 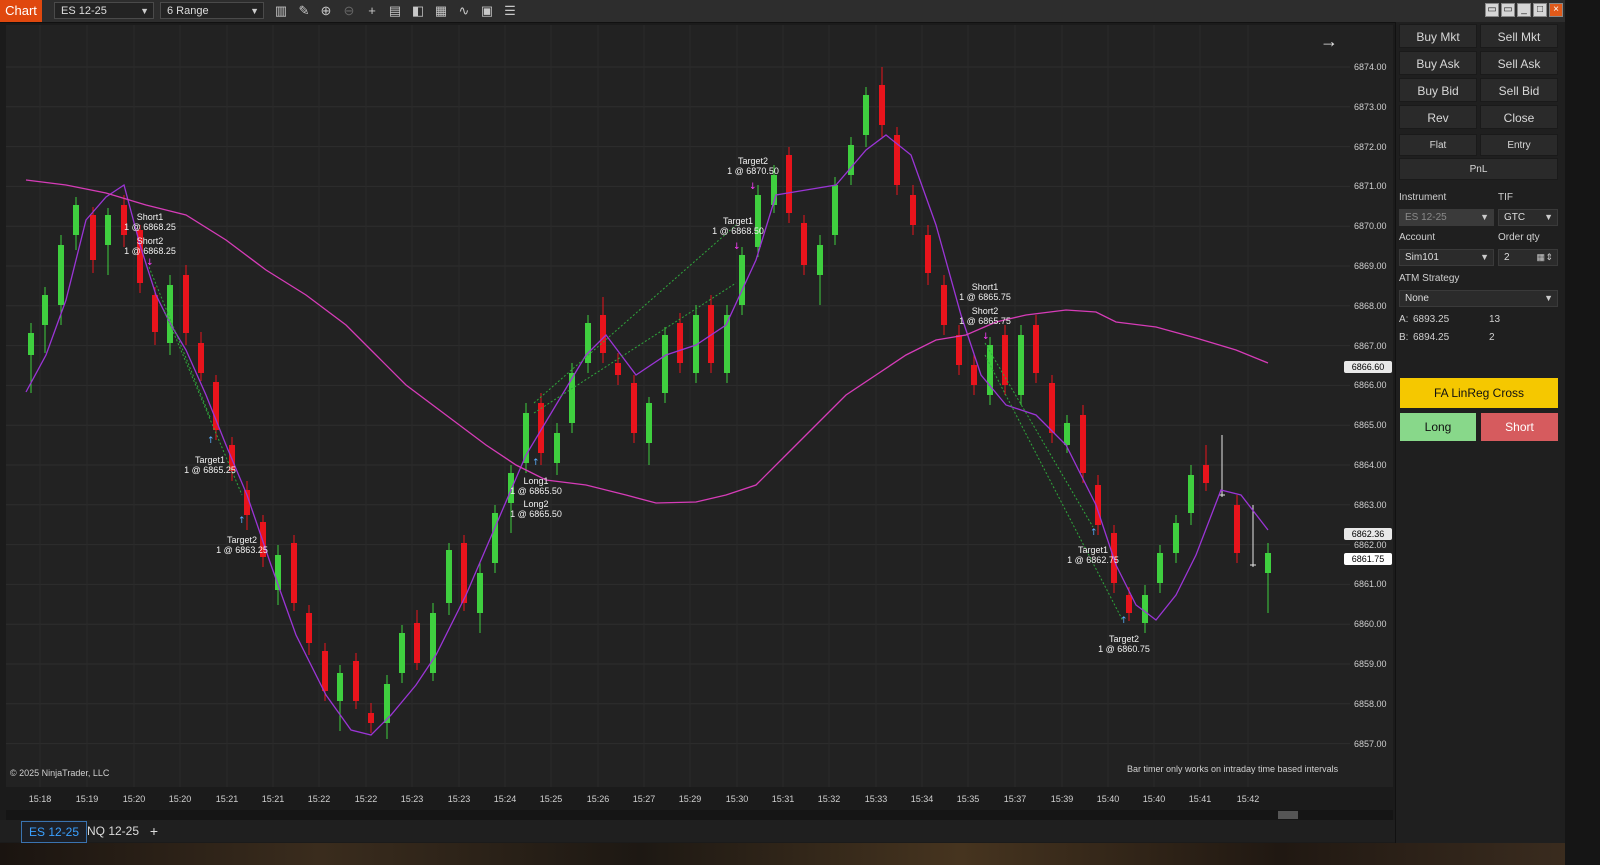 I want to click on tif-select: GTC ▼, so click(x=1528, y=217).